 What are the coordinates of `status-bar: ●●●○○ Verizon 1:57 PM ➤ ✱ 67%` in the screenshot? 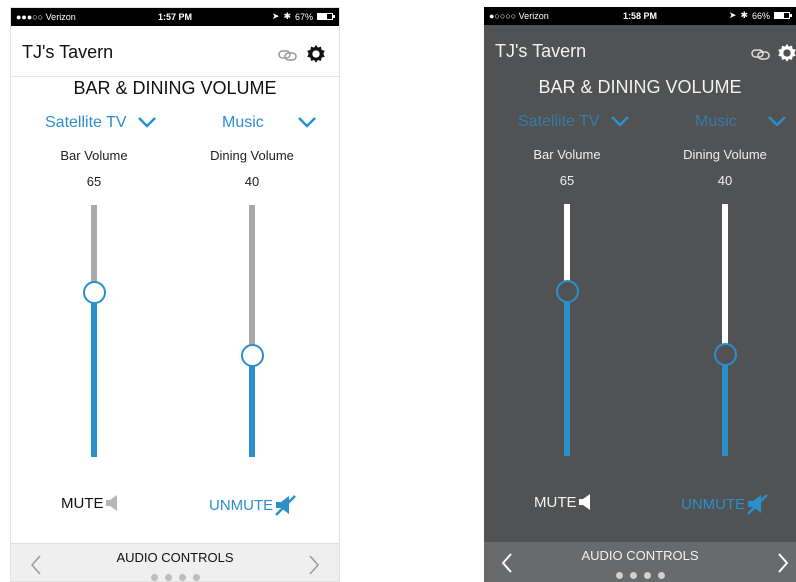 It's located at (175, 17).